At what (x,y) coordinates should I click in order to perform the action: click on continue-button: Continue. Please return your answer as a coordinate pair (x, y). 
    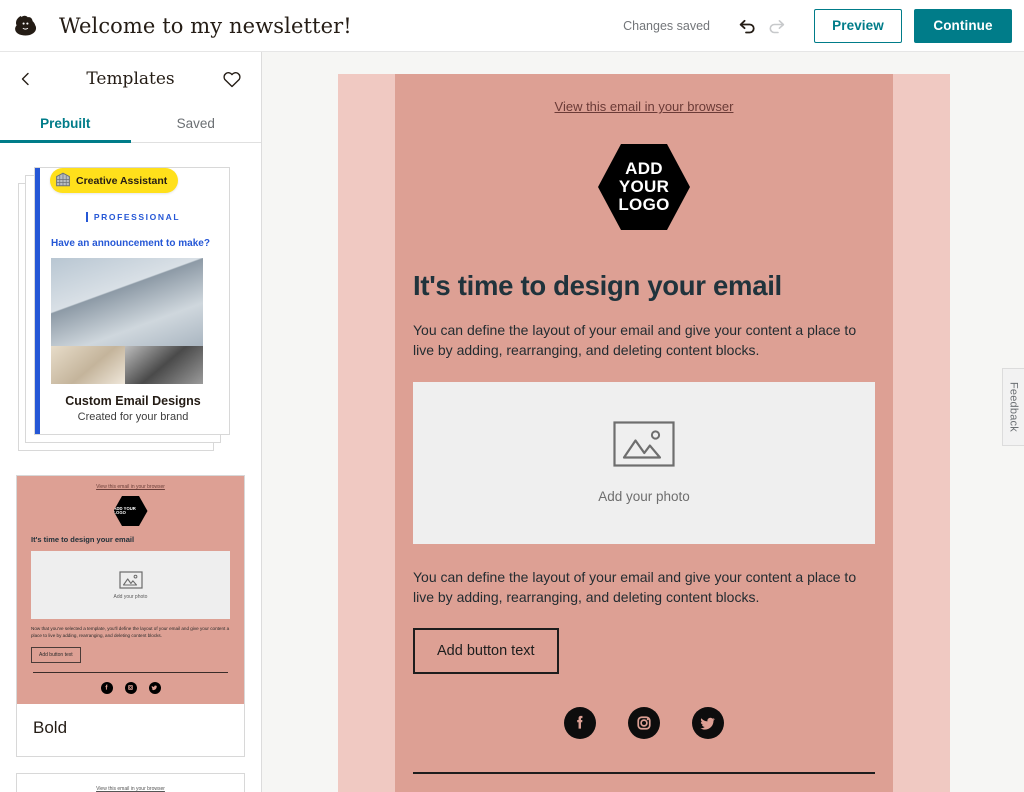
    Looking at the image, I should click on (963, 25).